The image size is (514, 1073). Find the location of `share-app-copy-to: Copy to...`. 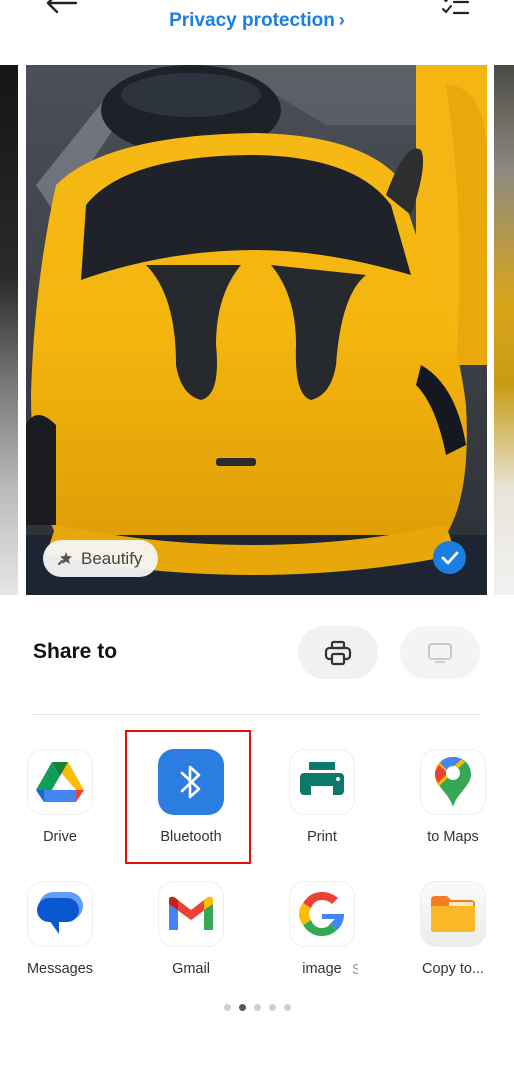

share-app-copy-to: Copy to... is located at coordinates (453, 929).